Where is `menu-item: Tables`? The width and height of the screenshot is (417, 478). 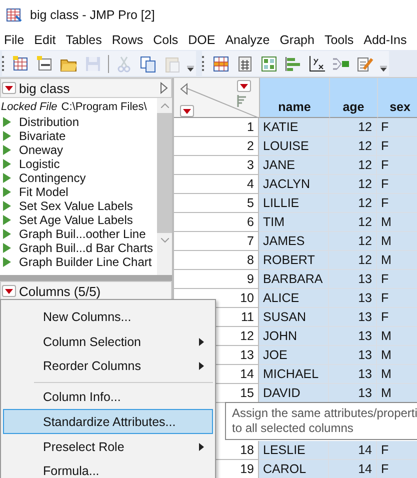
menu-item: Tables is located at coordinates (85, 40).